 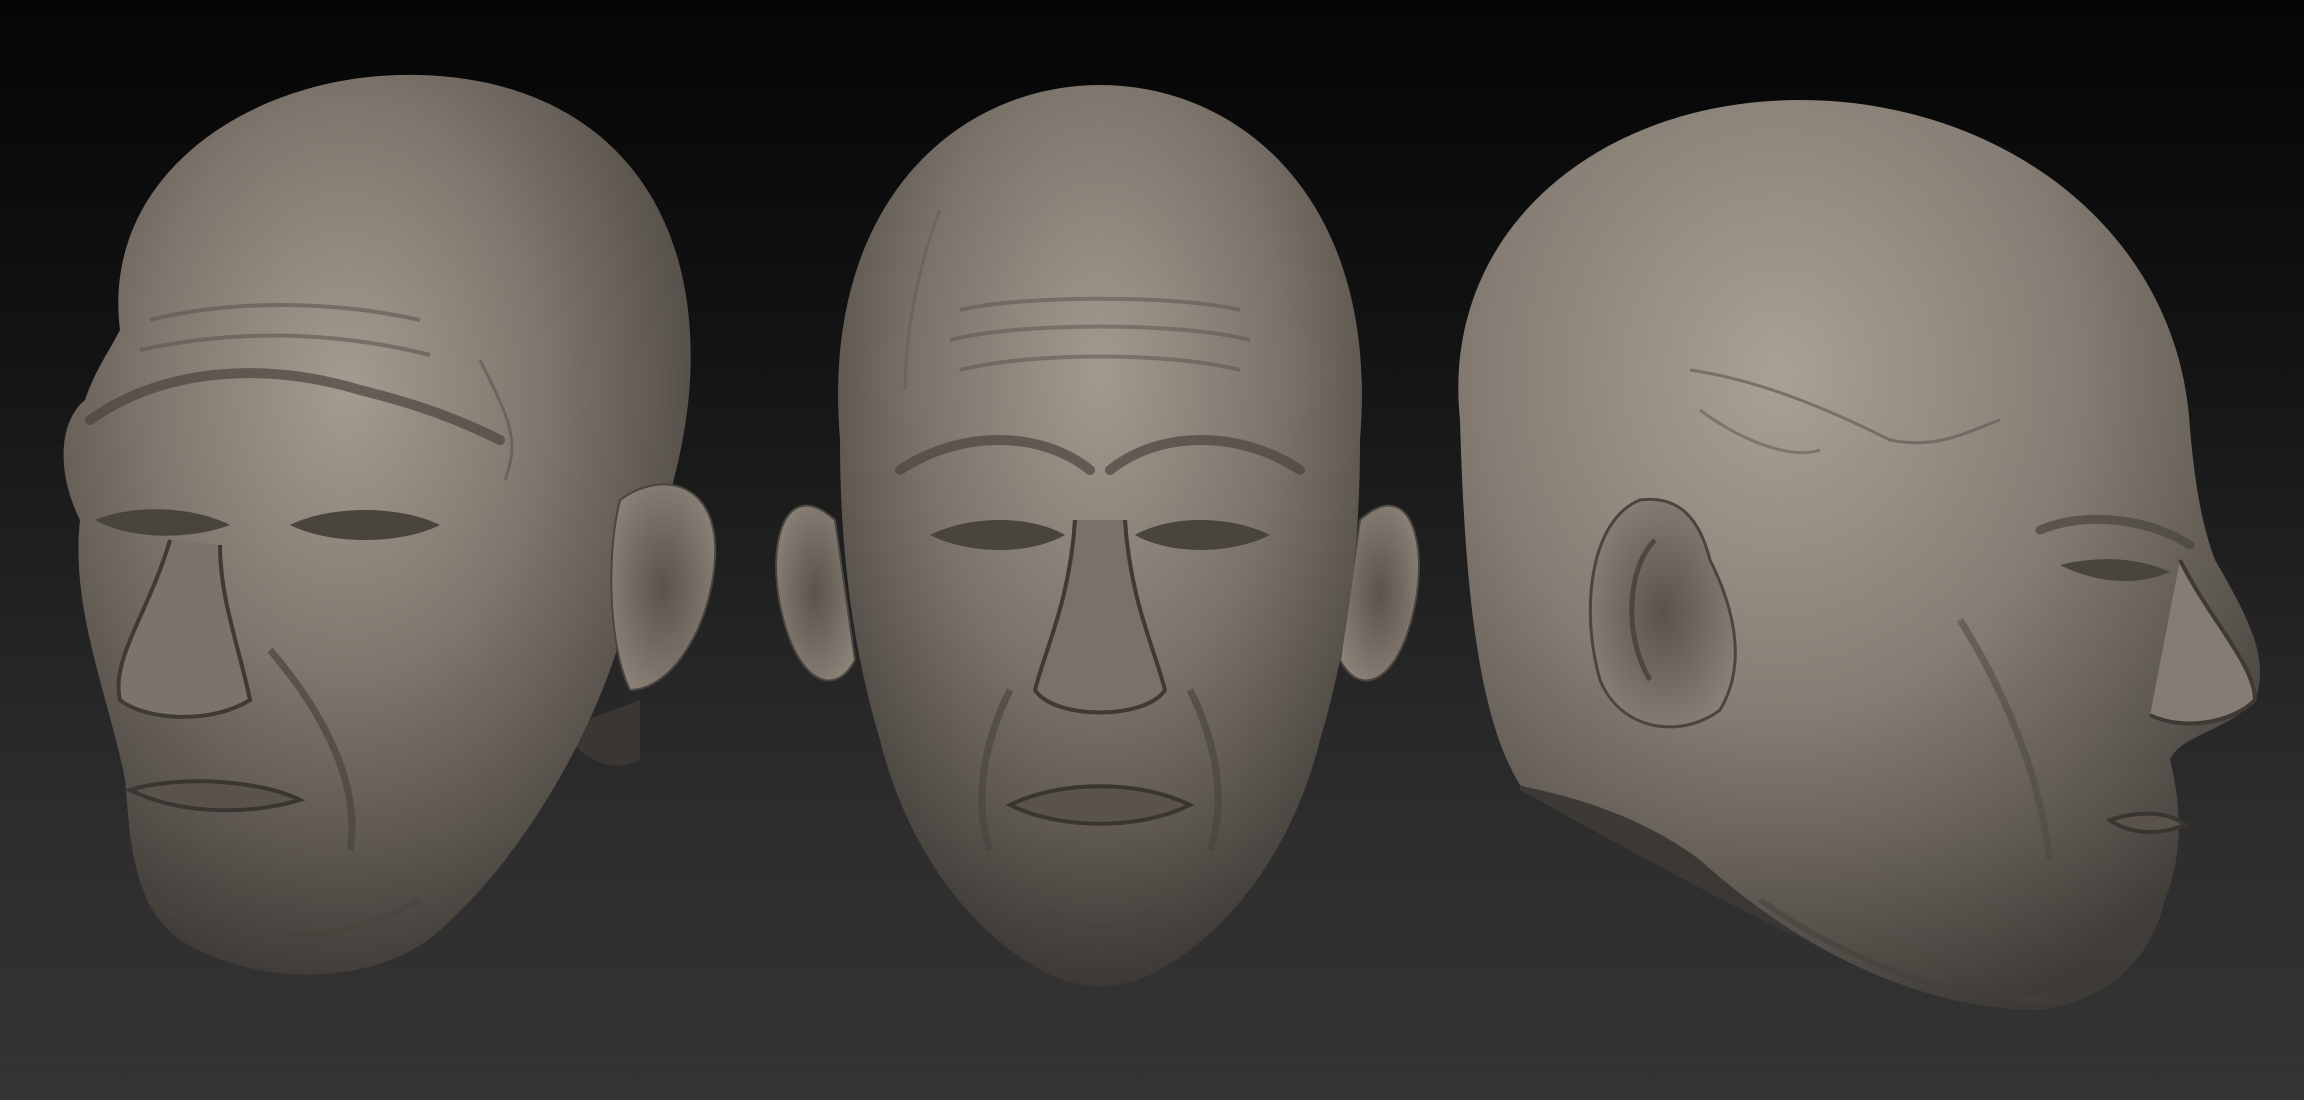 I want to click on ear, so click(x=663, y=587).